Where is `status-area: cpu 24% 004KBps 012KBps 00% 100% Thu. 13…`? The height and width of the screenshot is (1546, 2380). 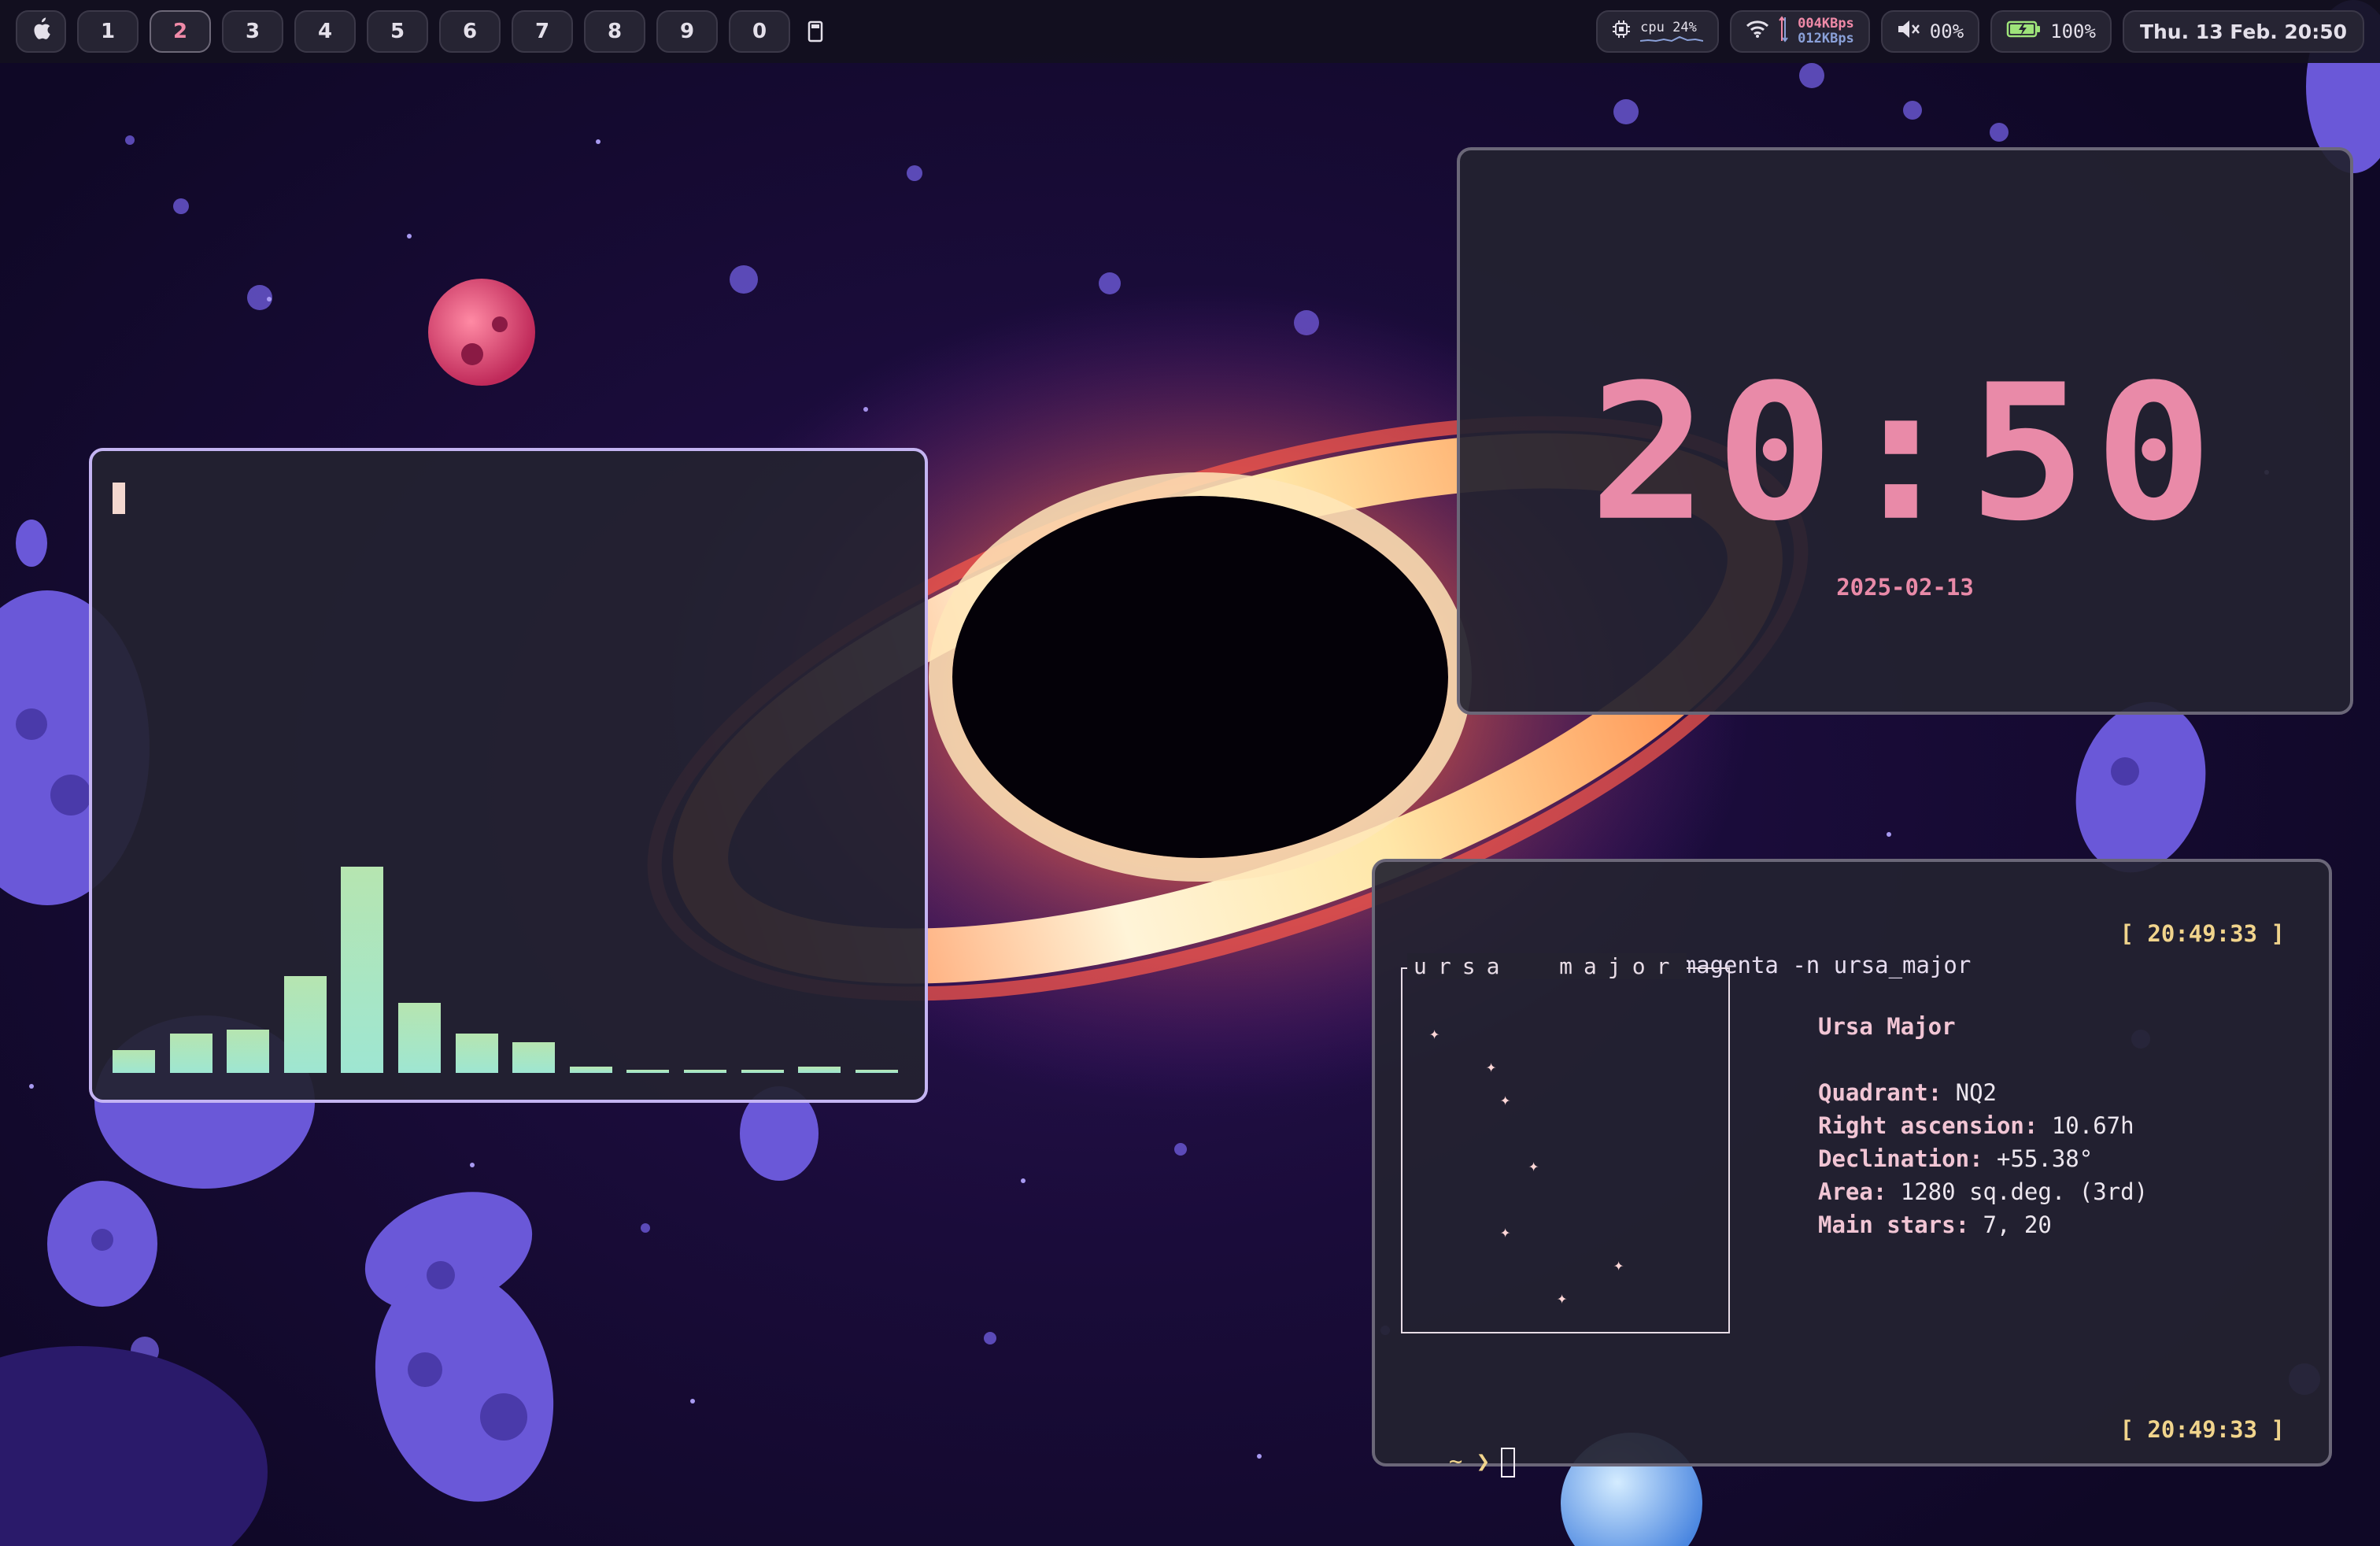 status-area: cpu 24% 004KBps 012KBps 00% 100% Thu. 13… is located at coordinates (1980, 31).